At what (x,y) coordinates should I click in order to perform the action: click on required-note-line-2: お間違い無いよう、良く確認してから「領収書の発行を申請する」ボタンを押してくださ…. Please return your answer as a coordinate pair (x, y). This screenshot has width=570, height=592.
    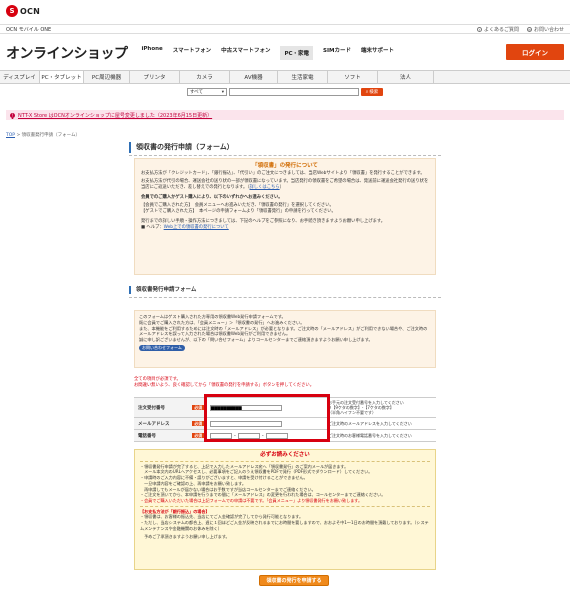
    Looking at the image, I should click on (224, 385).